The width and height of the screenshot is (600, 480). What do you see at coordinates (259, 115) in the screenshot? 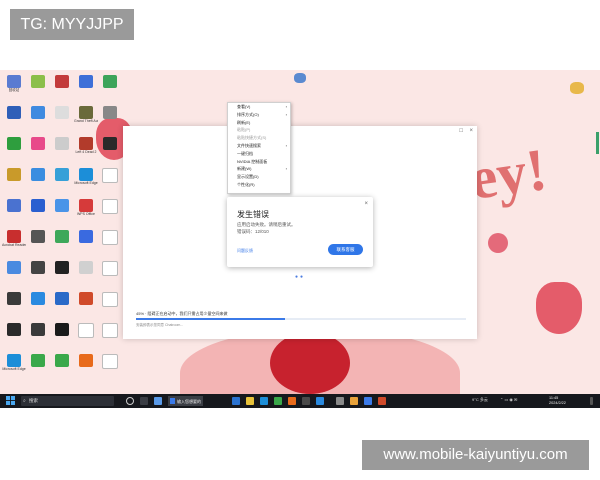
I see `context-menu-item: 排序方式(O) ›` at bounding box center [259, 115].